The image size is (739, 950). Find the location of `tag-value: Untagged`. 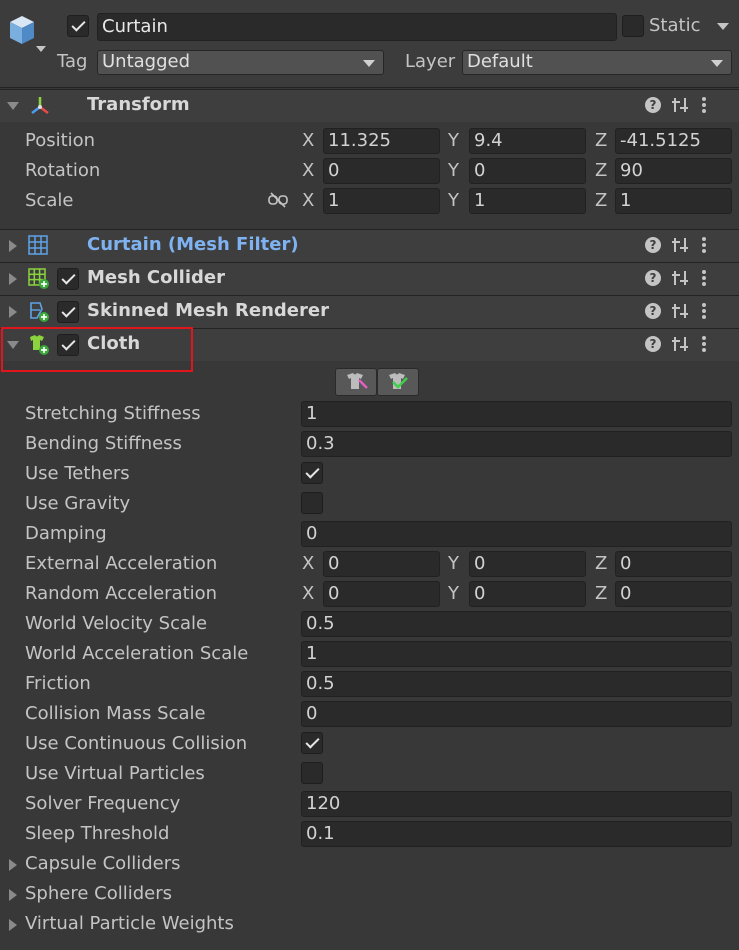

tag-value: Untagged is located at coordinates (146, 61).